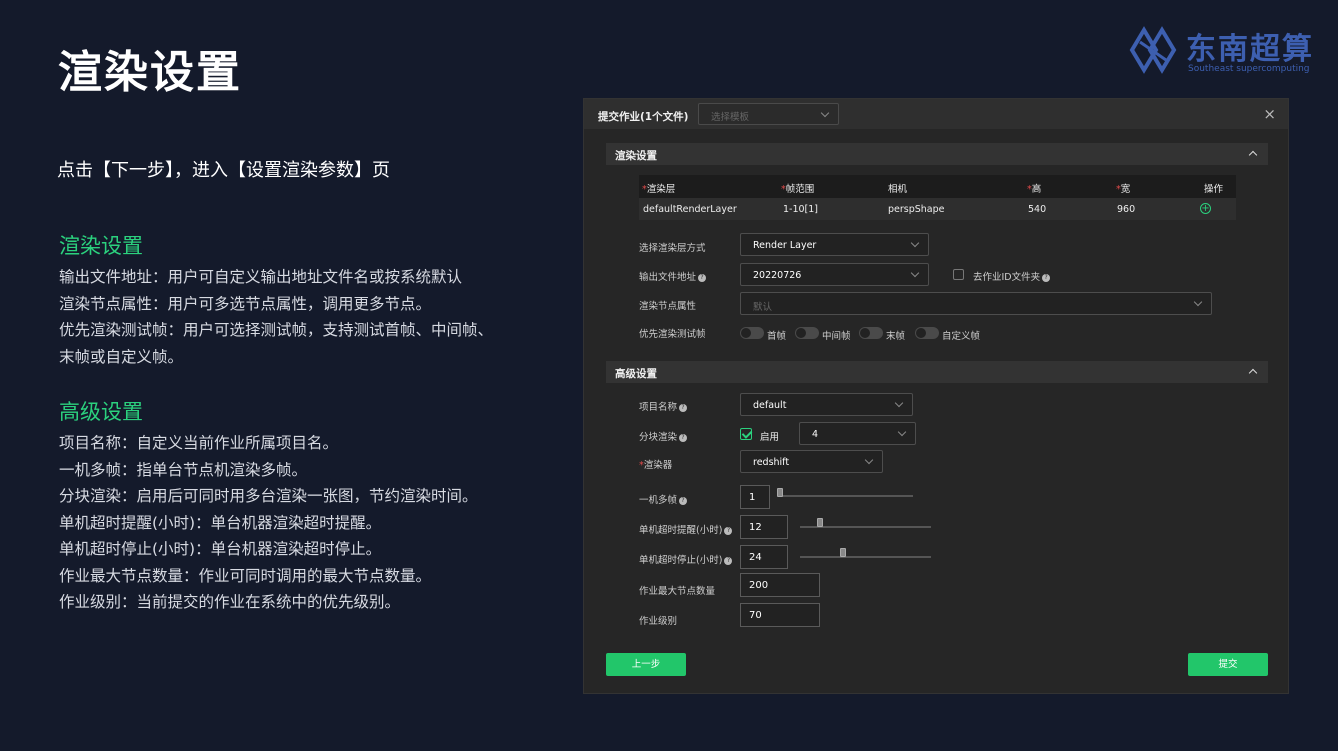 This screenshot has width=1338, height=751. What do you see at coordinates (937, 372) in the screenshot?
I see `advanced-settings-panel-header: 高级设置` at bounding box center [937, 372].